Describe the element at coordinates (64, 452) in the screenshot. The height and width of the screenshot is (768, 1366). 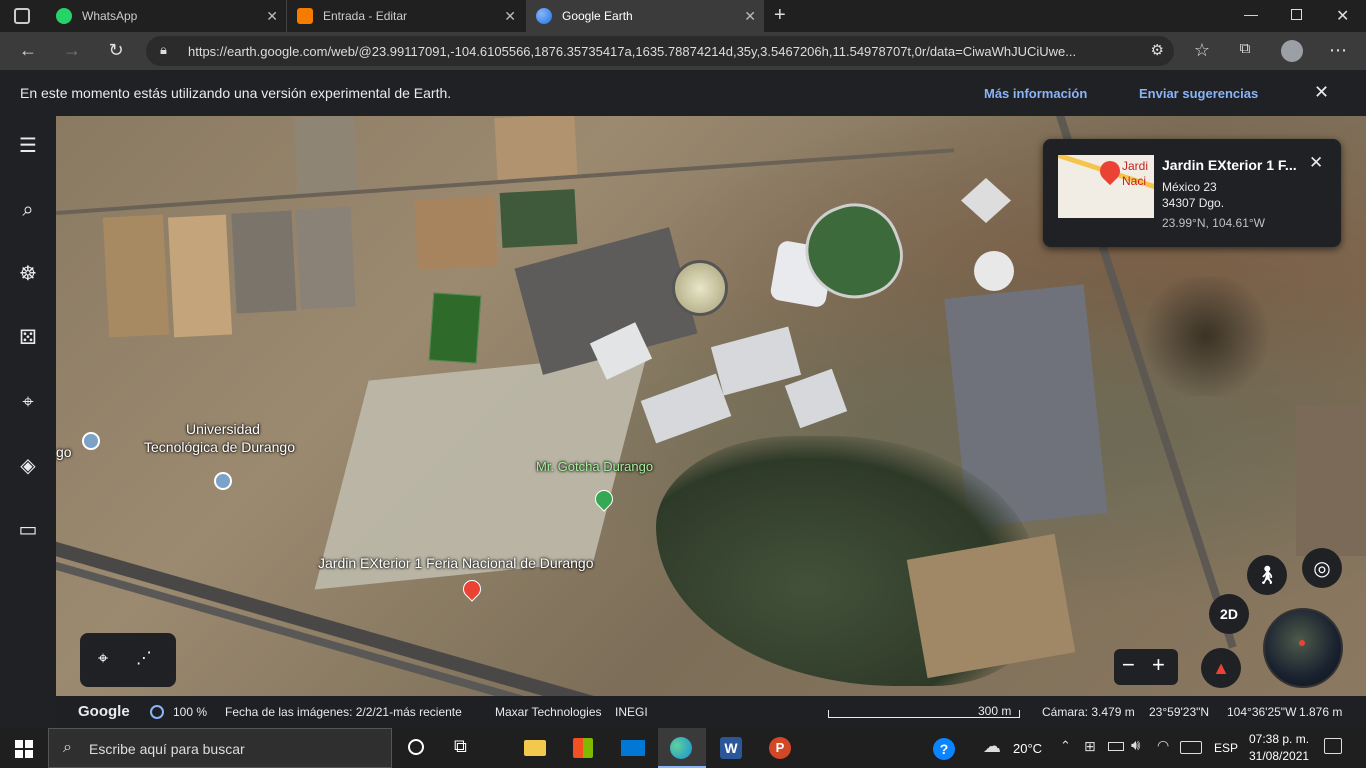
I see `map-label-left-cut: go` at that location.